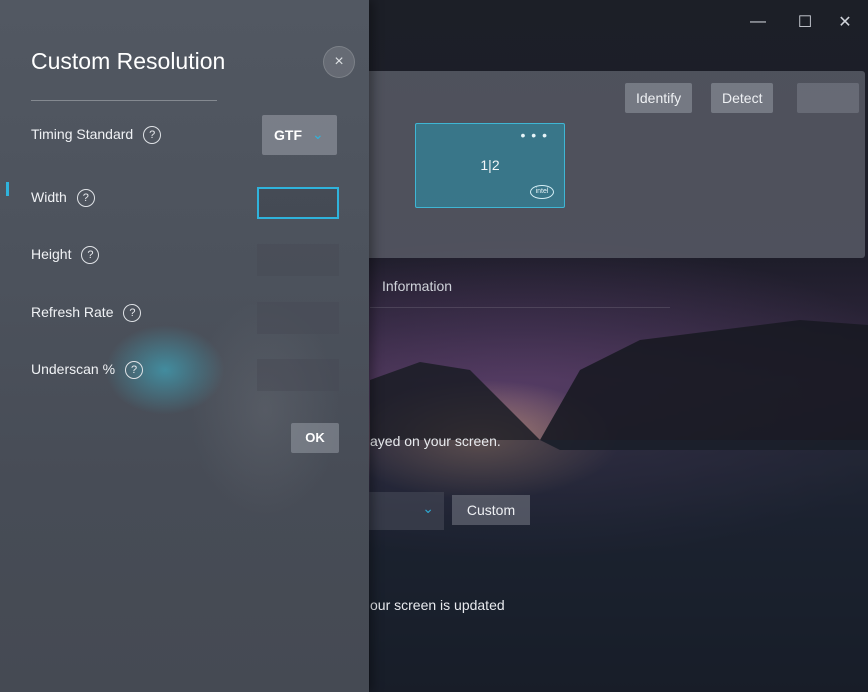 This screenshot has width=868, height=692. I want to click on close-icon: ×, so click(339, 62).